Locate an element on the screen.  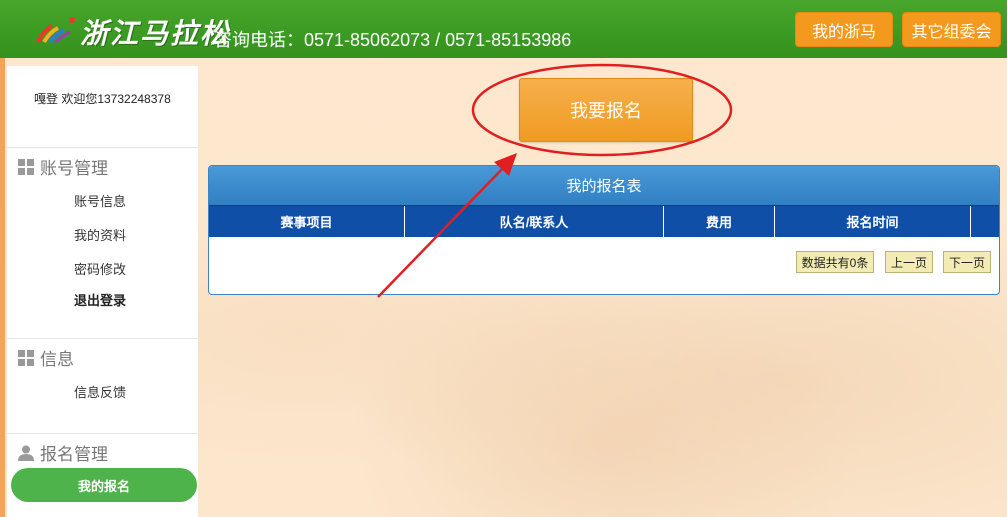
sidebar-item-account-info: 账号信息 is located at coordinates (100, 200).